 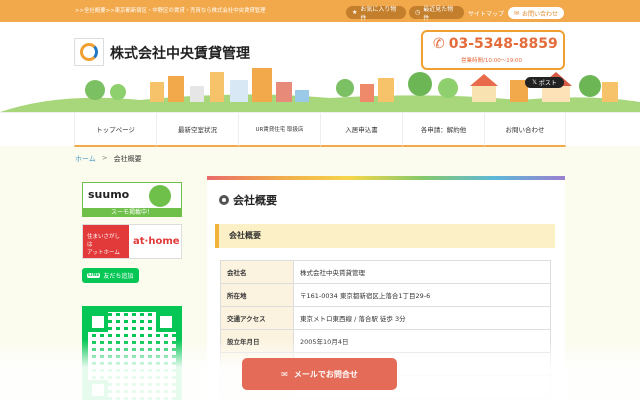 What do you see at coordinates (160, 196) in the screenshot?
I see `suumo-mascot` at bounding box center [160, 196].